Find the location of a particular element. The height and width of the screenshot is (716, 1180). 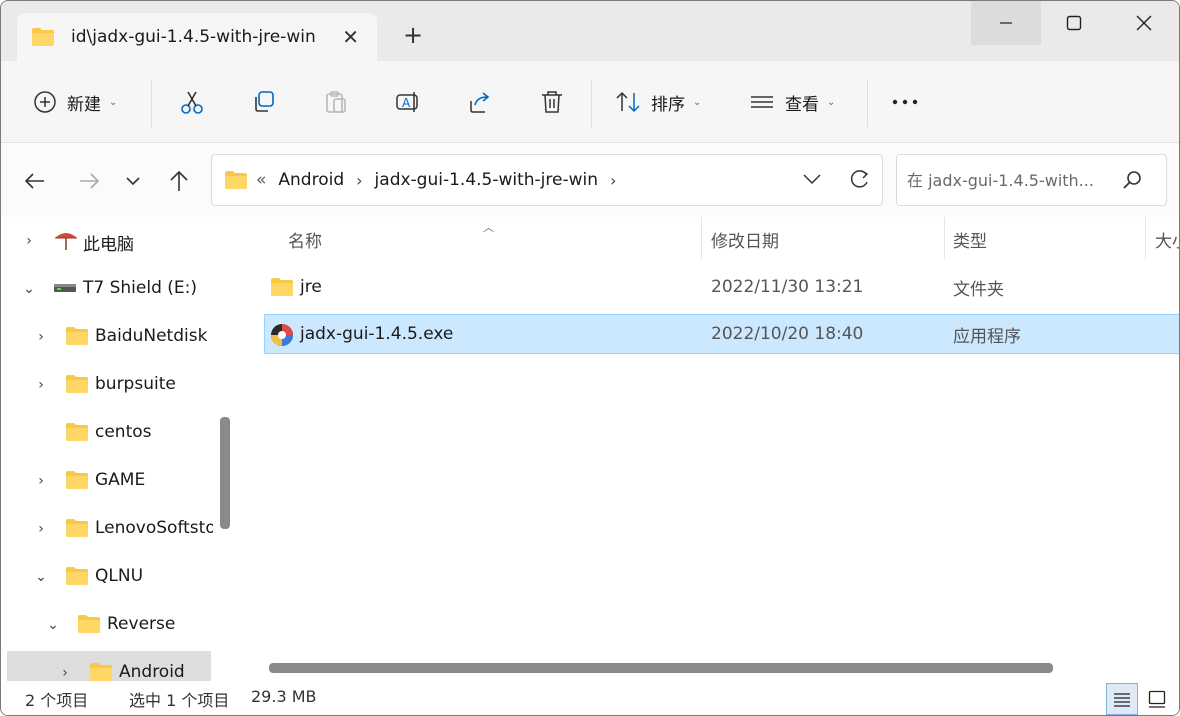

table-row-selected: jadx-gui-1.4.5.exe 2022/10/20 18:40 应用程序 is located at coordinates (721, 334).